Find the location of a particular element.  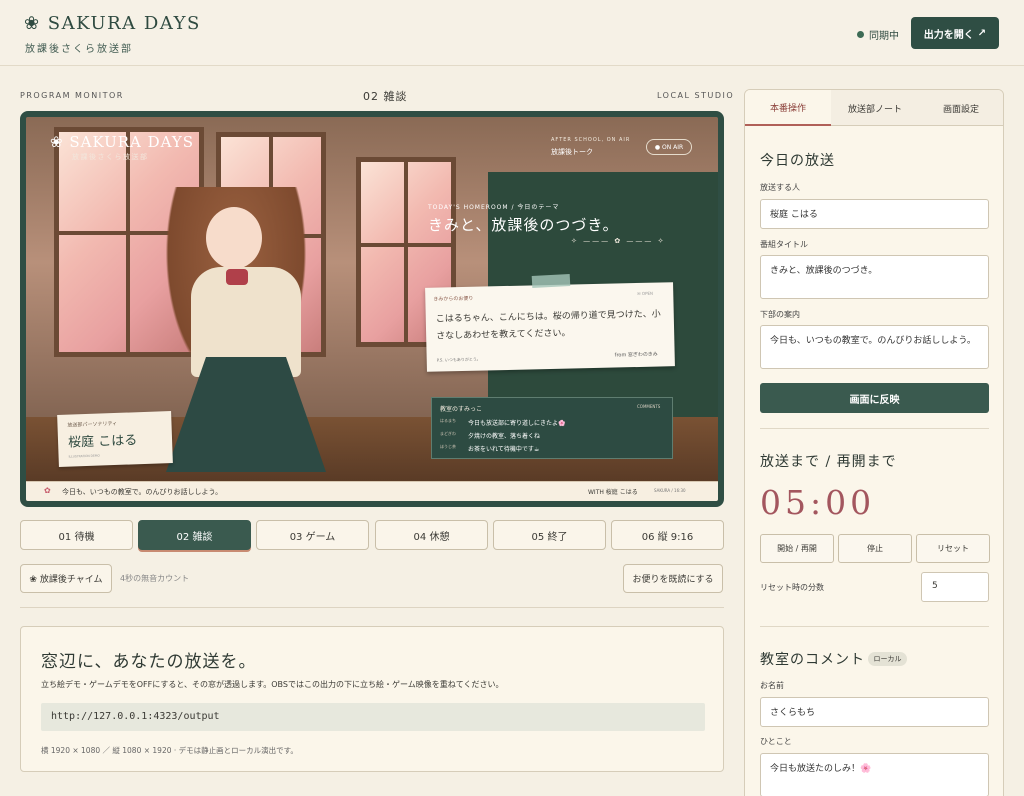

theme-caption: TODAY'S HOMEROOM / 今日のテーマ is located at coordinates (494, 207).